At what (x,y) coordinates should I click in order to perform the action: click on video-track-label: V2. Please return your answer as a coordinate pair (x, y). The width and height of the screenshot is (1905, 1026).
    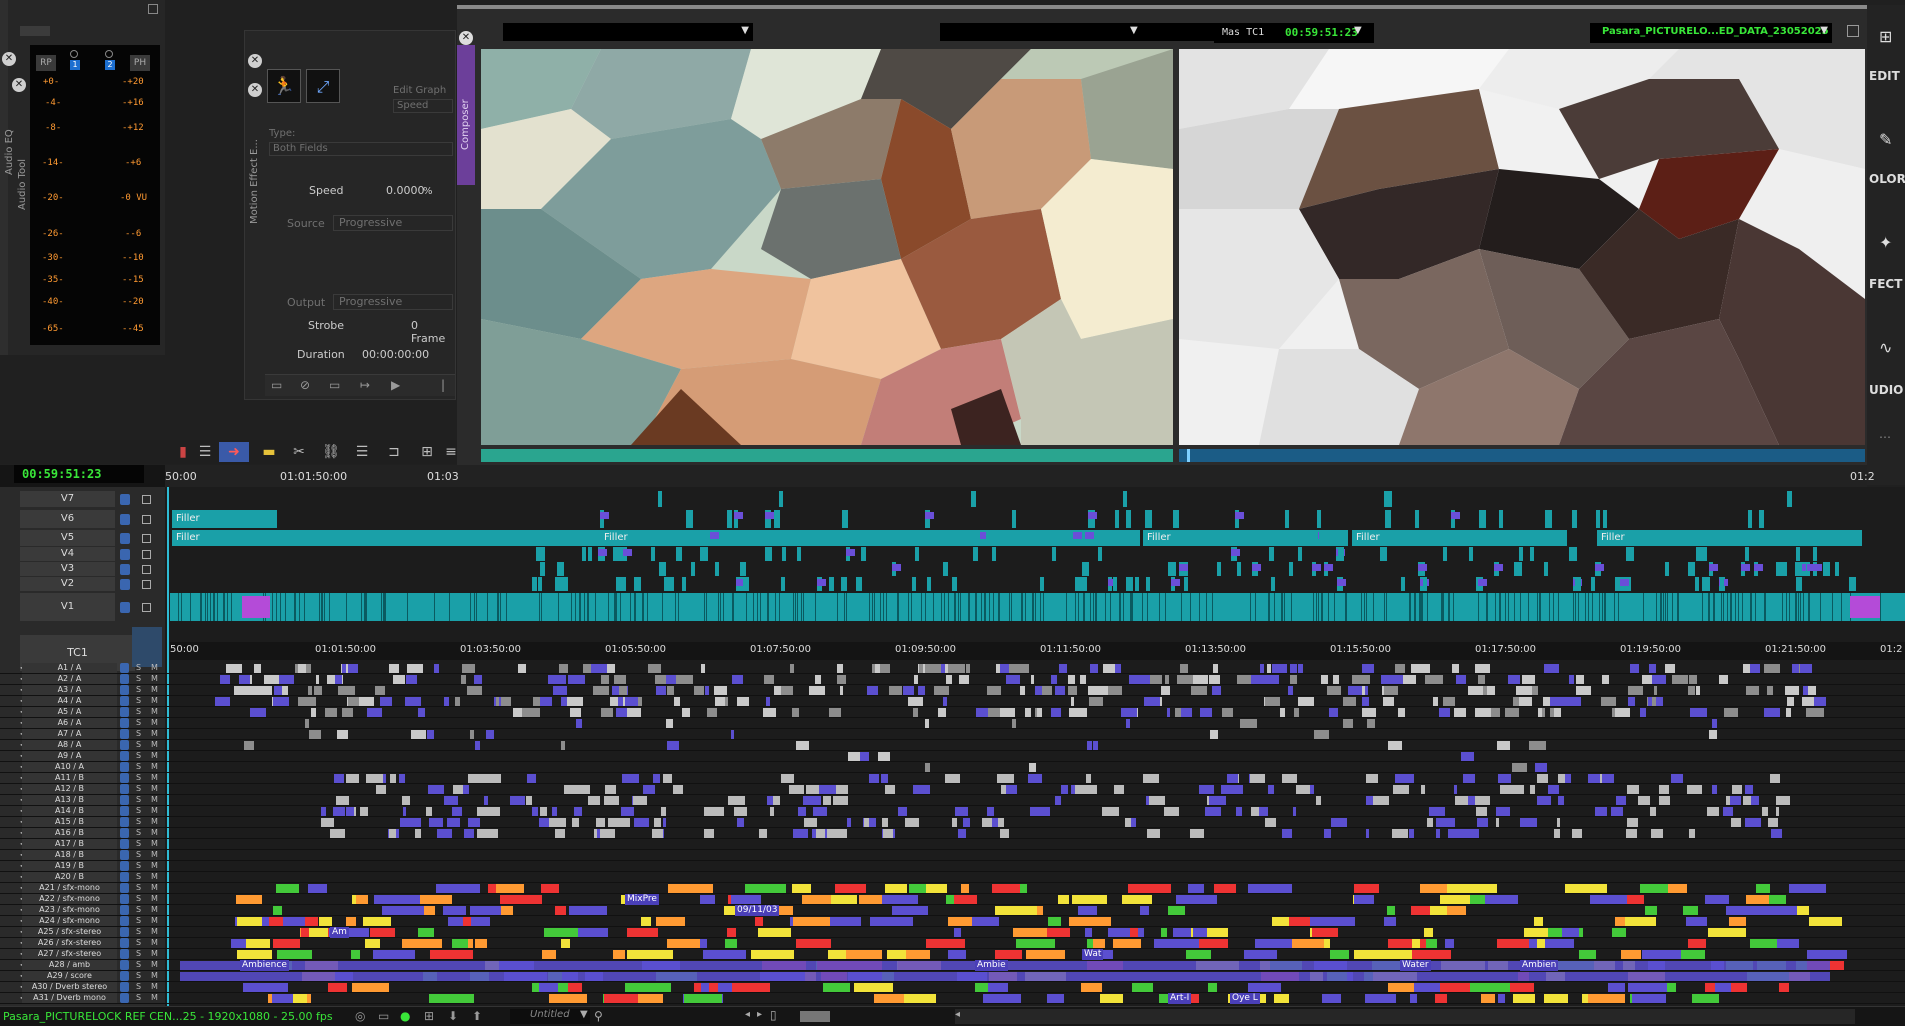
    Looking at the image, I should click on (67, 584).